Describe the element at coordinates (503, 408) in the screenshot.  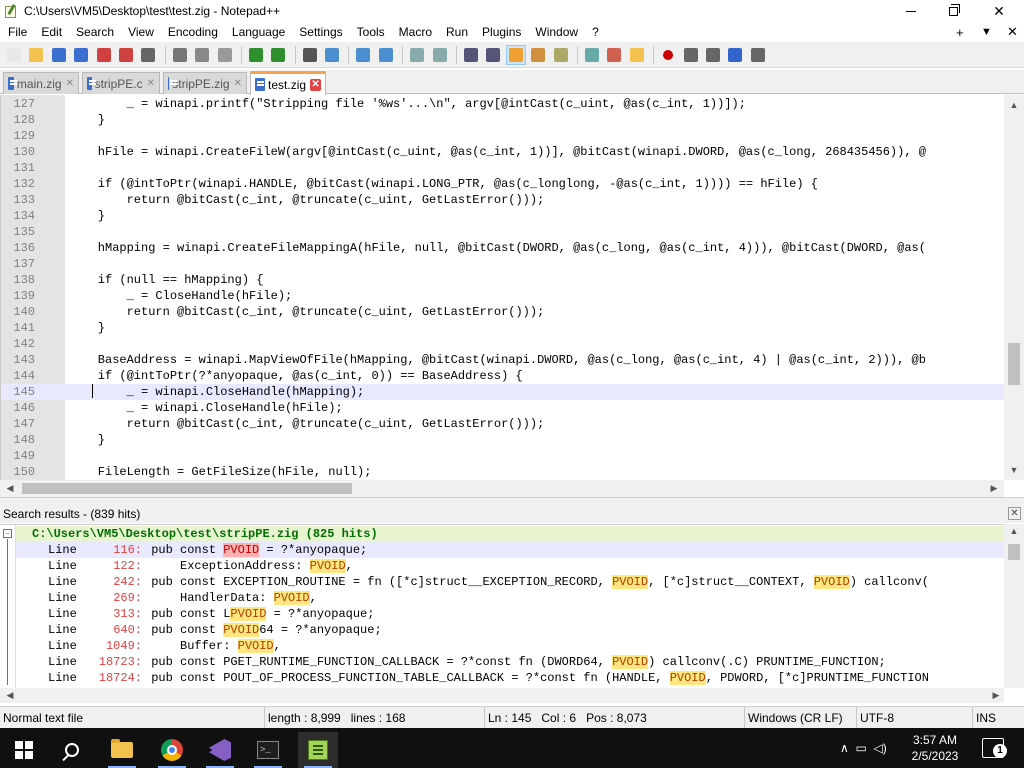
I see `code-line: 146 _ = winapi.CloseHandle(hFile);` at that location.